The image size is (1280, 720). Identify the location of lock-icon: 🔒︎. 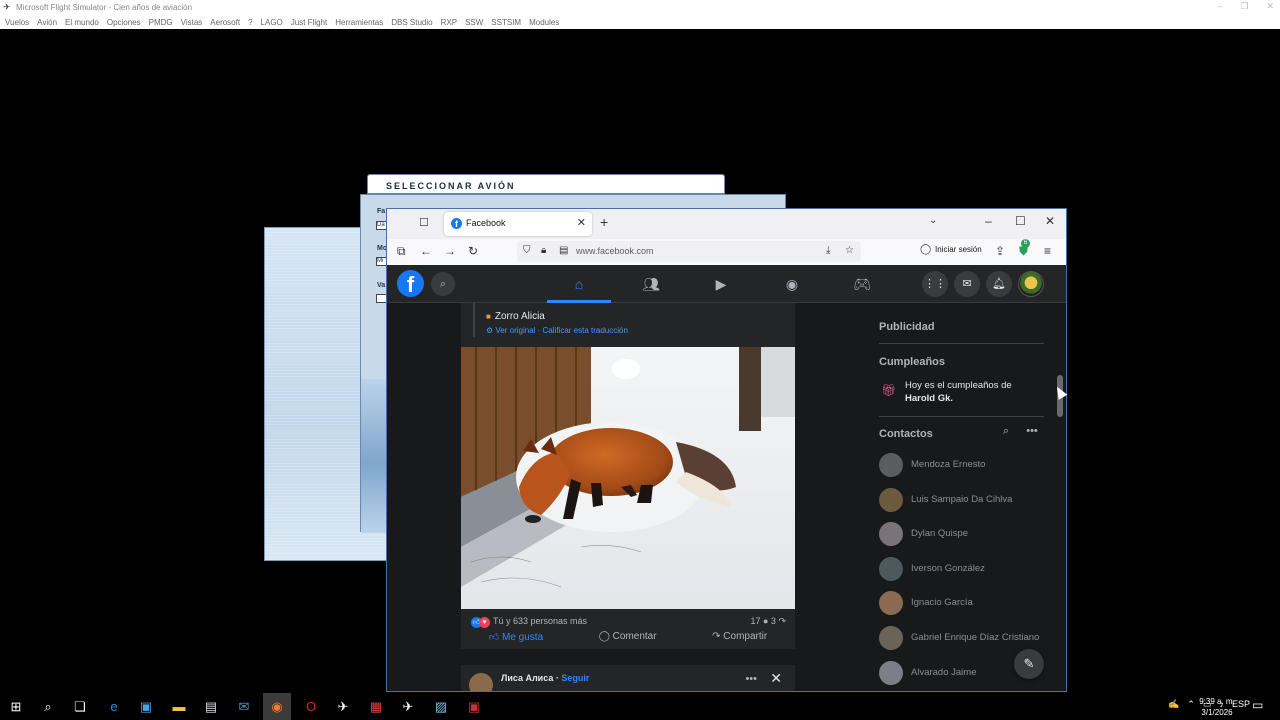
(543, 250).